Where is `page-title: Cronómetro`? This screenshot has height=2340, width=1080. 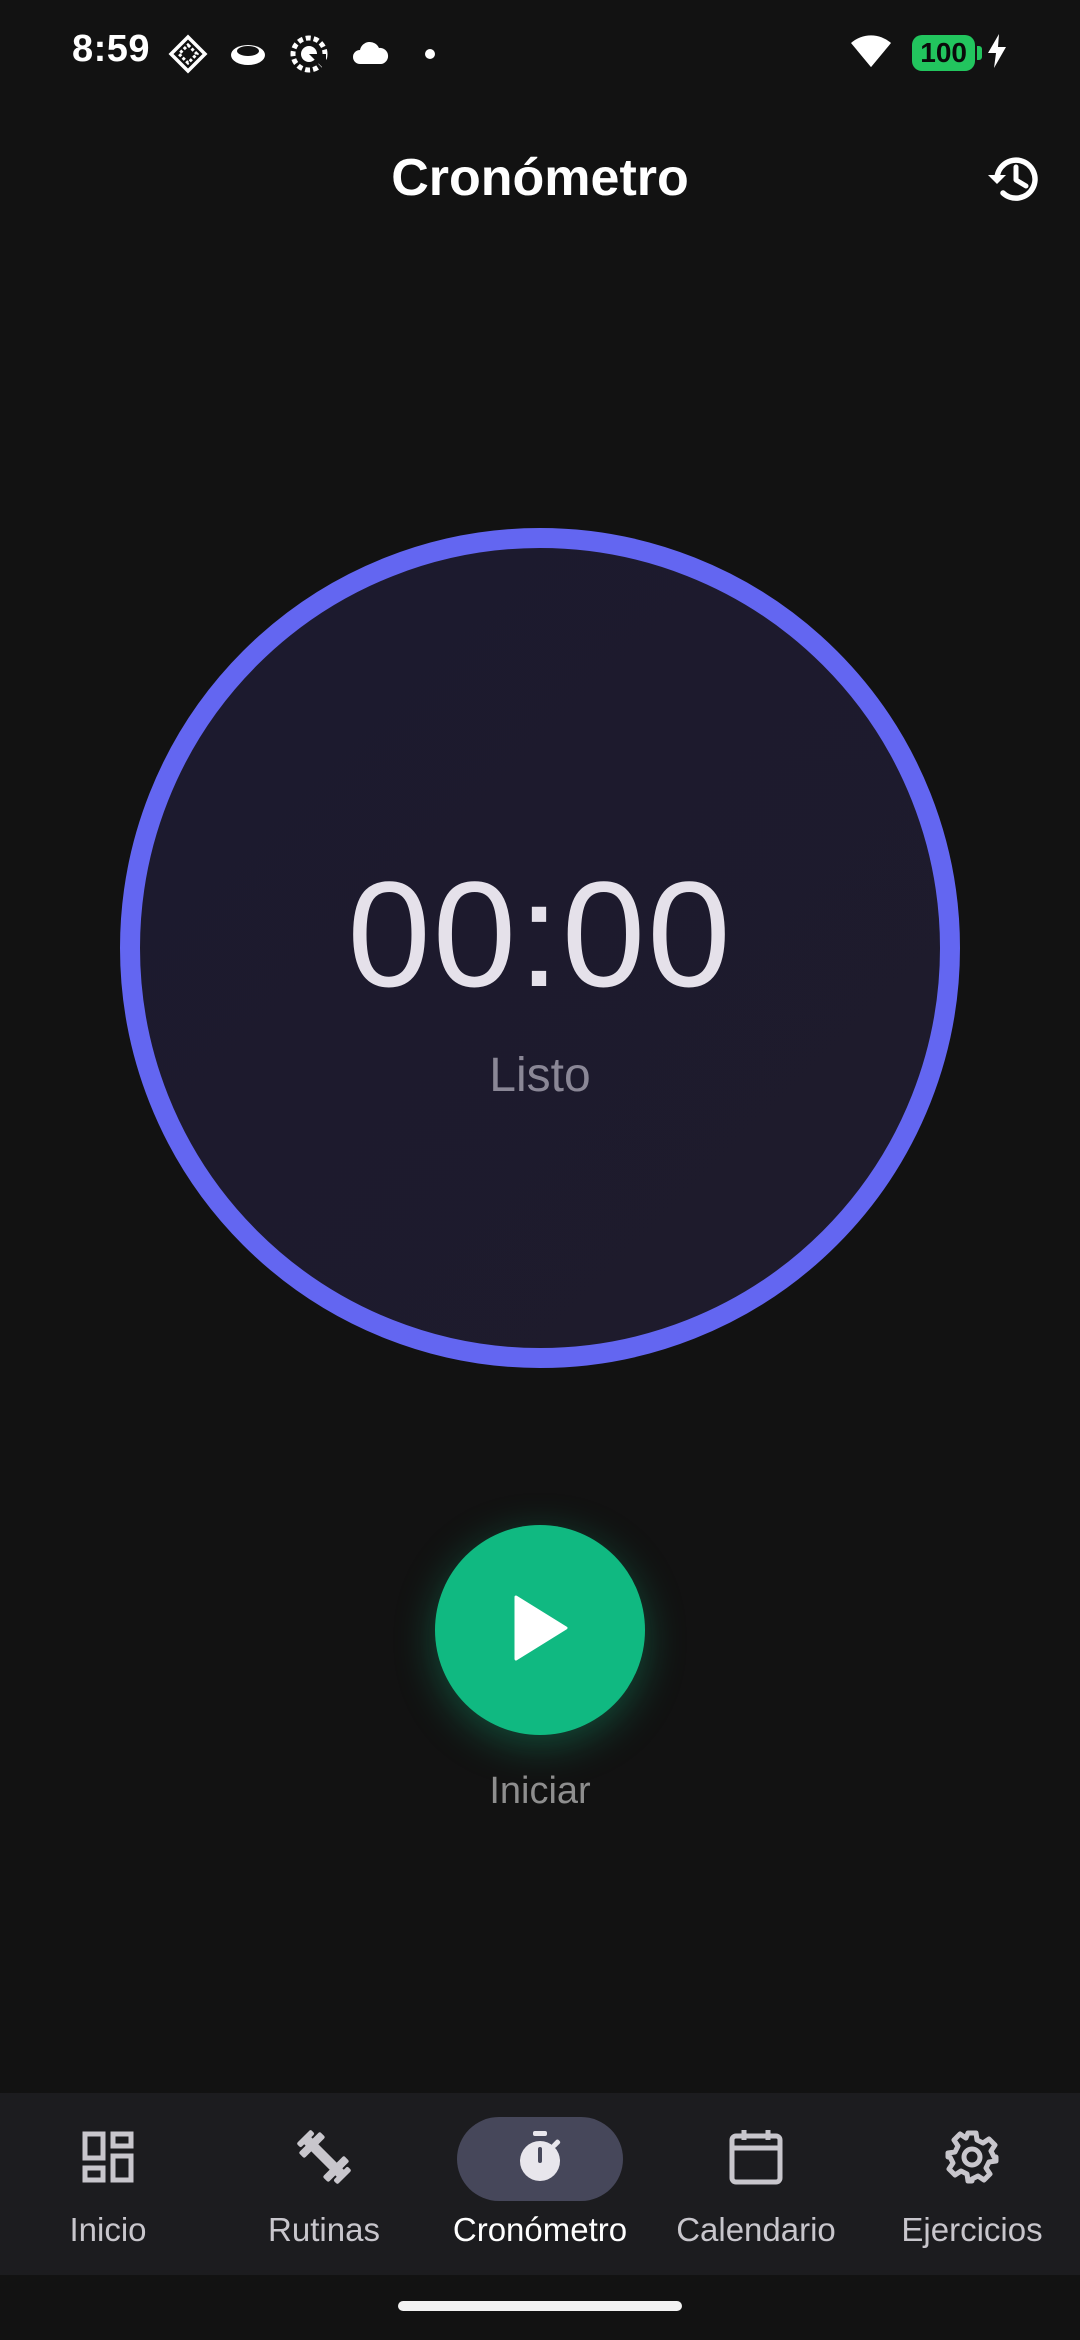
page-title: Cronómetro is located at coordinates (540, 178).